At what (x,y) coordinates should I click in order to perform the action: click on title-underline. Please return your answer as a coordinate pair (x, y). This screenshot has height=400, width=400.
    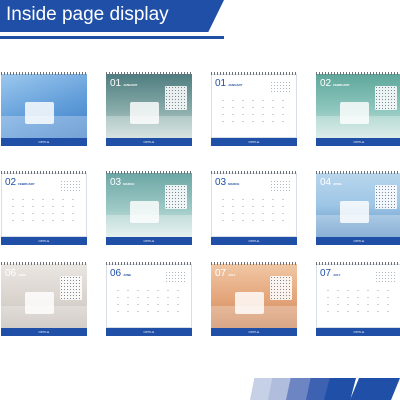
    Looking at the image, I should click on (112, 37).